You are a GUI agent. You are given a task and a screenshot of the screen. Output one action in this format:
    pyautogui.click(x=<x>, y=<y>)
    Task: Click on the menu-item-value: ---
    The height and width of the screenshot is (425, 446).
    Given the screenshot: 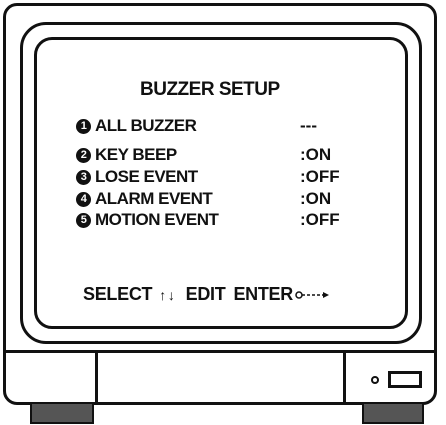 What is the action you would take?
    pyautogui.click(x=308, y=125)
    